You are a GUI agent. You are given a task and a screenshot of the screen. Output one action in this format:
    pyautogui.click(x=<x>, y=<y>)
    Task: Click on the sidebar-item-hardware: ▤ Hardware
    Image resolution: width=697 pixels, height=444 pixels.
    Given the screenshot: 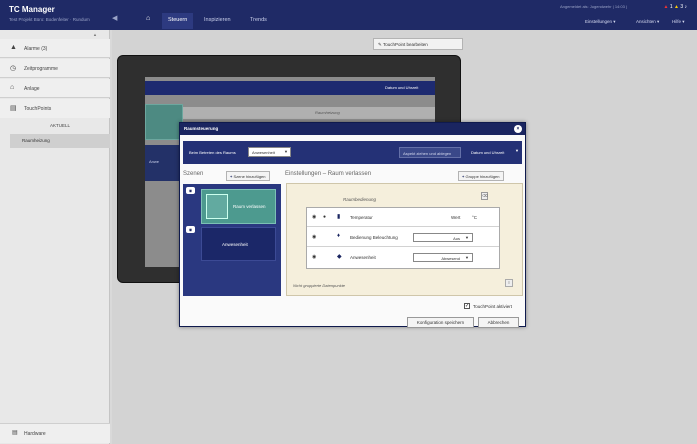 What is the action you would take?
    pyautogui.click(x=55, y=433)
    